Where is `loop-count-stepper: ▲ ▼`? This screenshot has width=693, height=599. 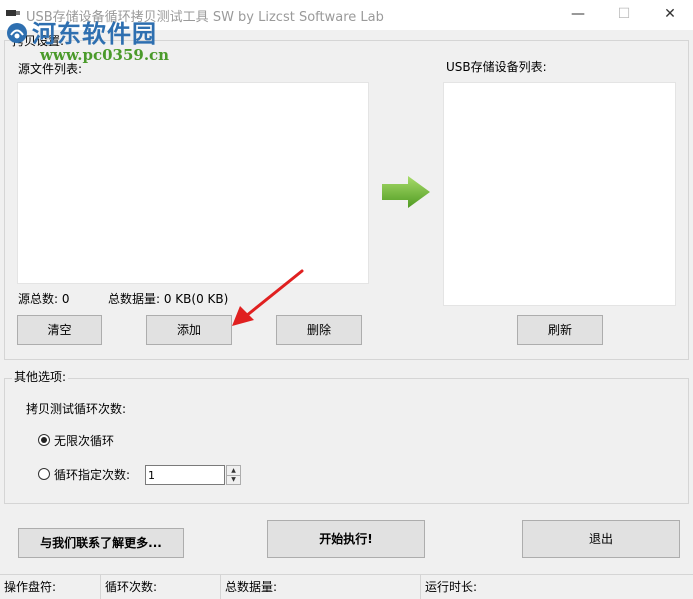 loop-count-stepper: ▲ ▼ is located at coordinates (233, 475).